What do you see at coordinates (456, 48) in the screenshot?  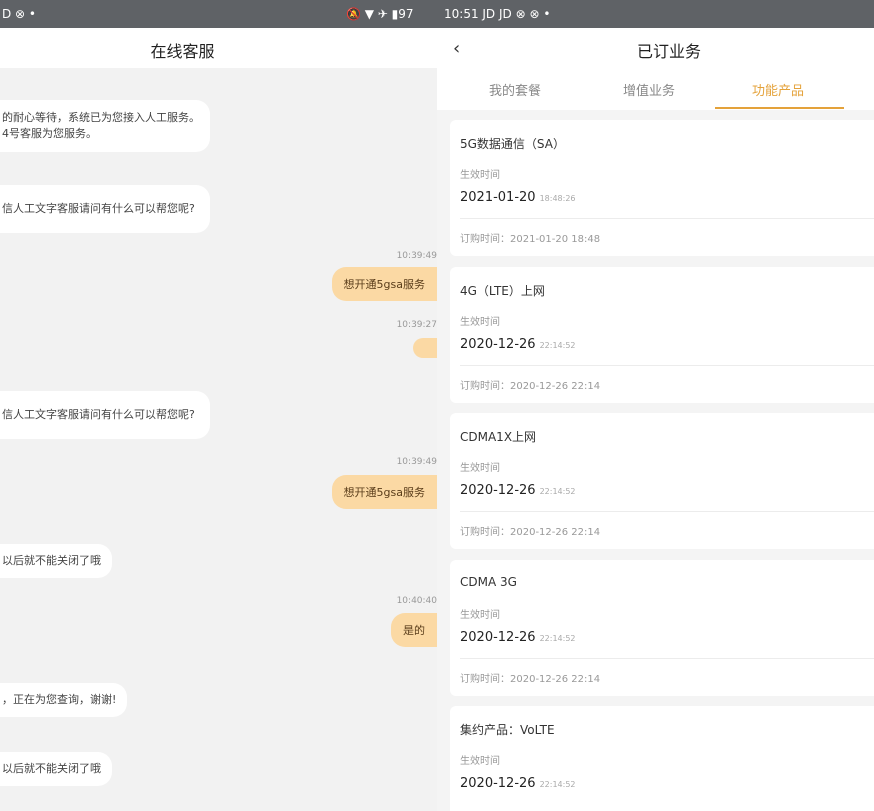 I see `back-icon: ‹` at bounding box center [456, 48].